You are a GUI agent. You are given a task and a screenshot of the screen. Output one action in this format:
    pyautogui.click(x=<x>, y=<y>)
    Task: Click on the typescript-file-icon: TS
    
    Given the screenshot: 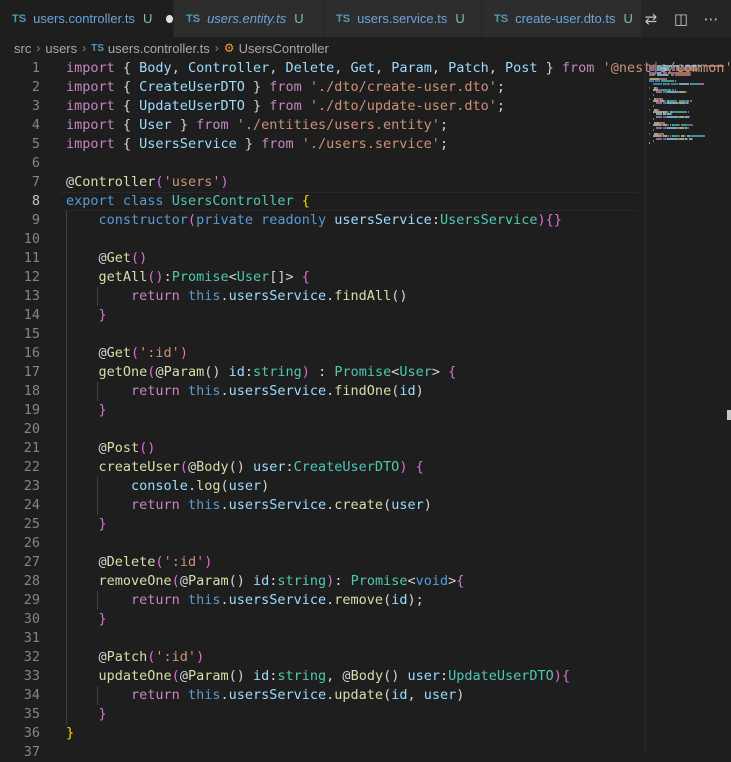 What is the action you would take?
    pyautogui.click(x=501, y=18)
    